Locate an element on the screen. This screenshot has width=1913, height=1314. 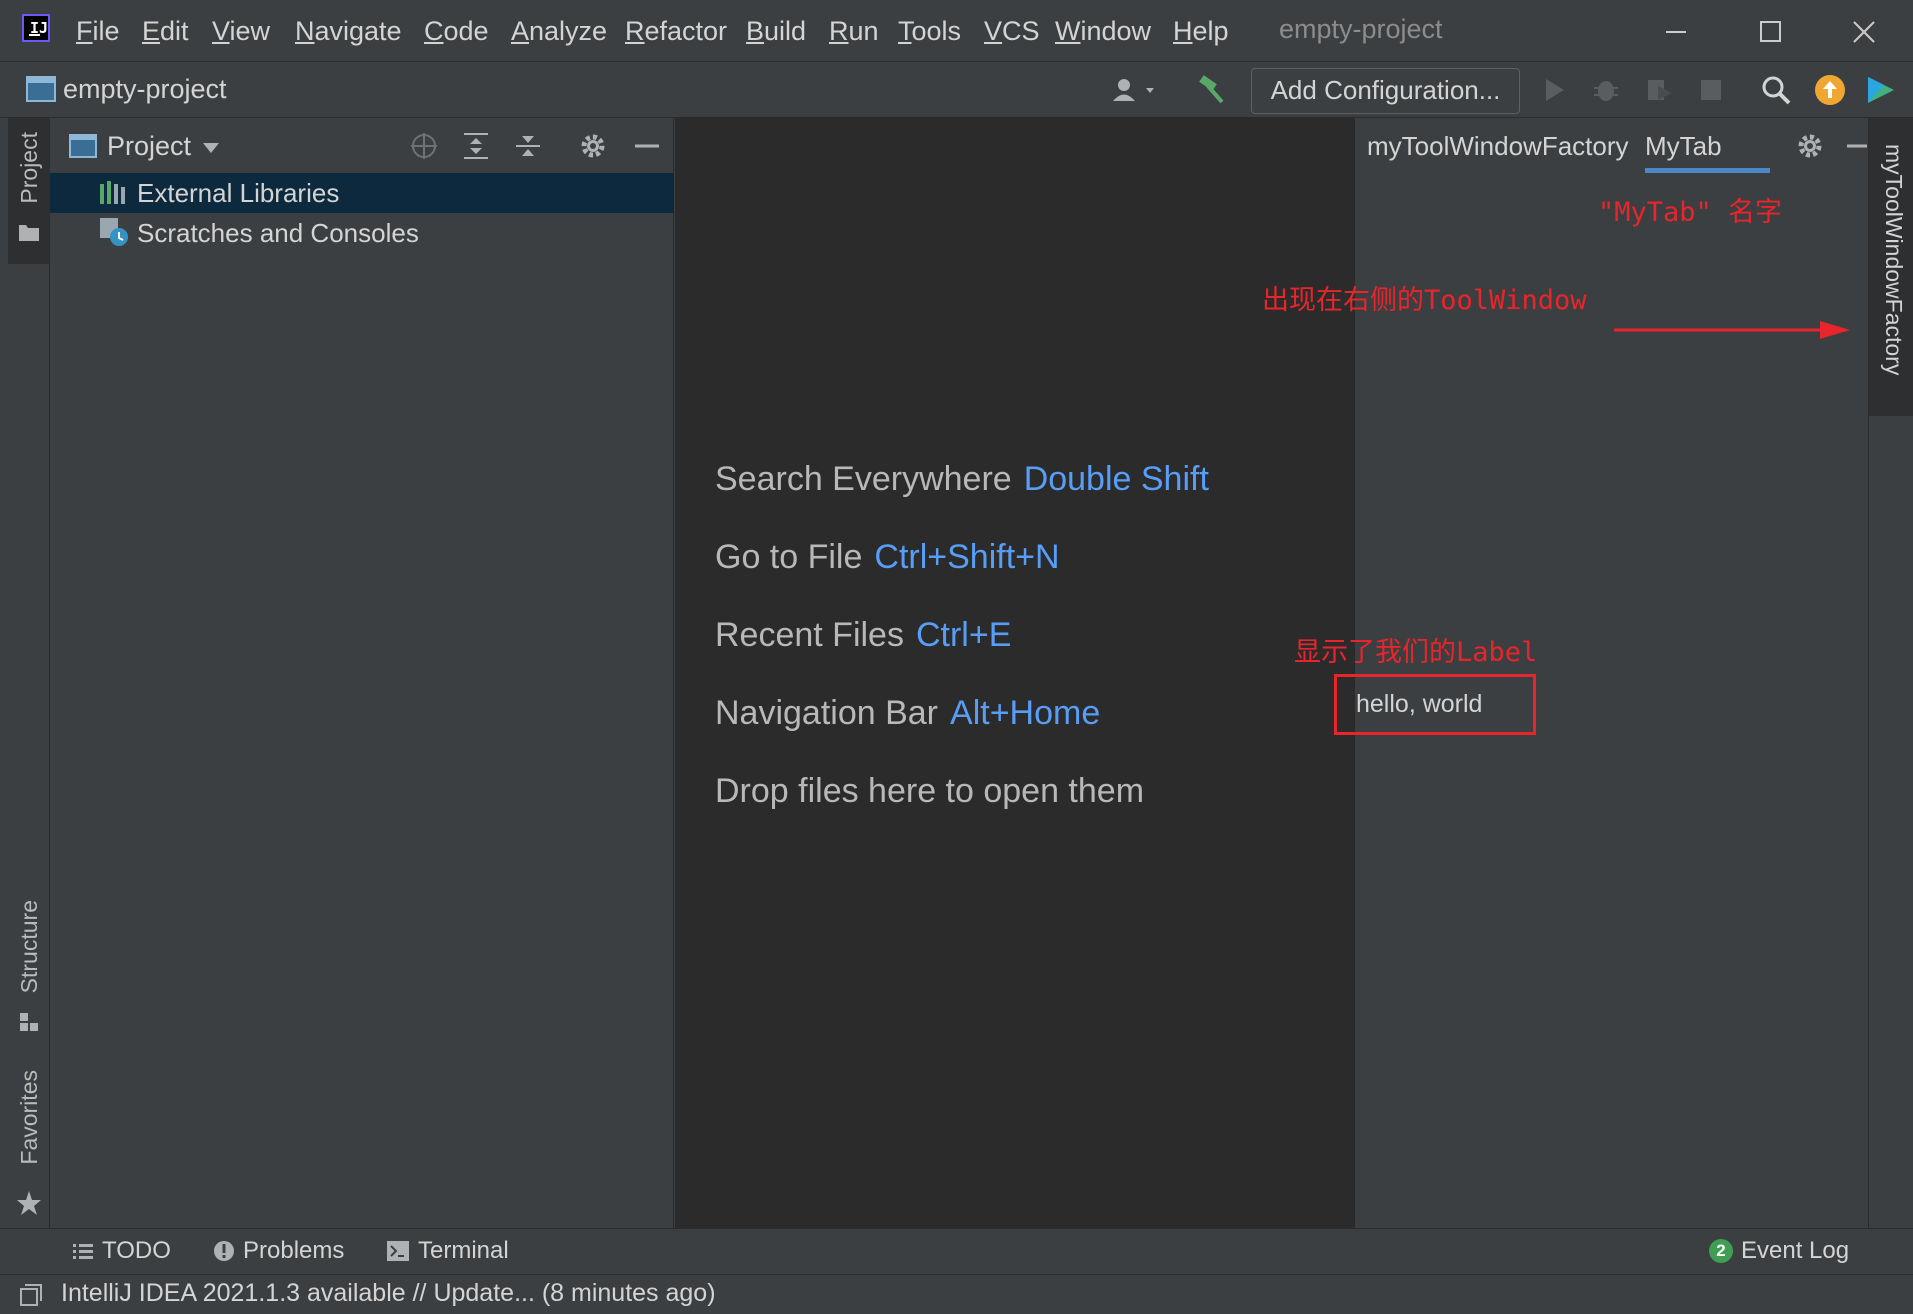
project-view-icon is located at coordinates (83, 146).